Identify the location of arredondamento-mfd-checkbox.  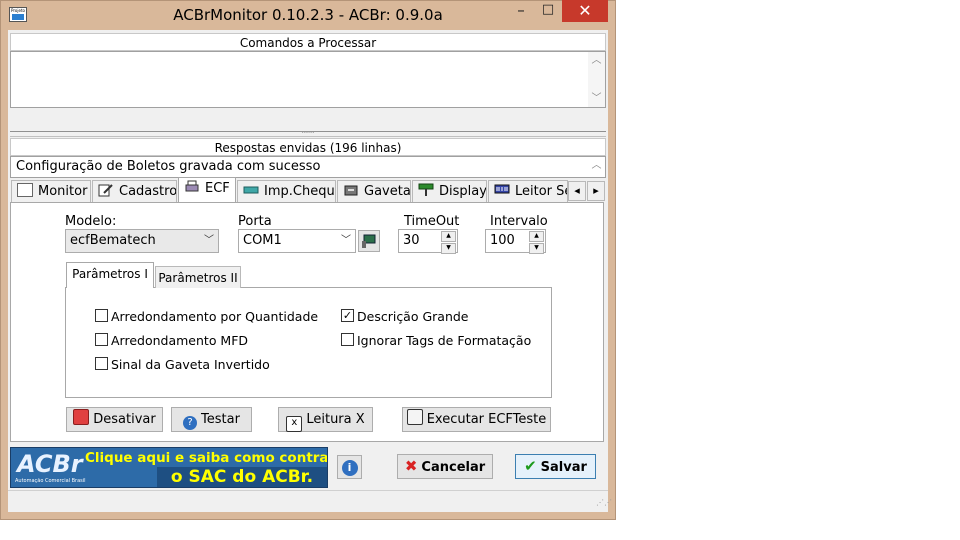
(101, 339).